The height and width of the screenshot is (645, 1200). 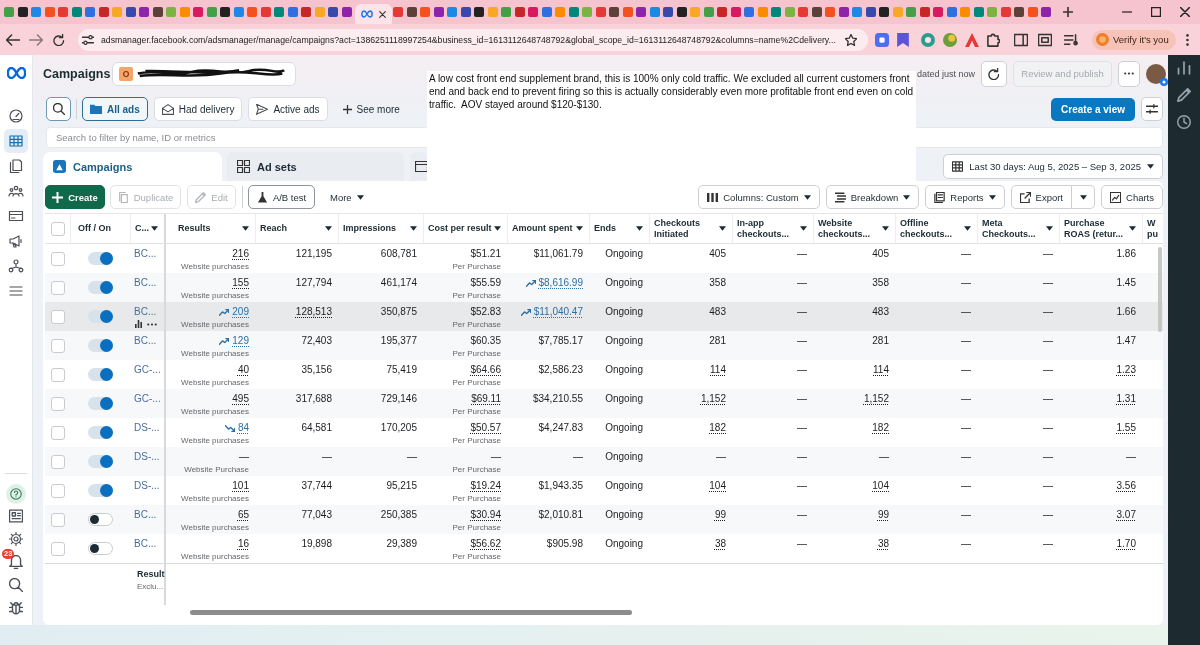 What do you see at coordinates (236, 428) in the screenshot?
I see `results-link: 84` at bounding box center [236, 428].